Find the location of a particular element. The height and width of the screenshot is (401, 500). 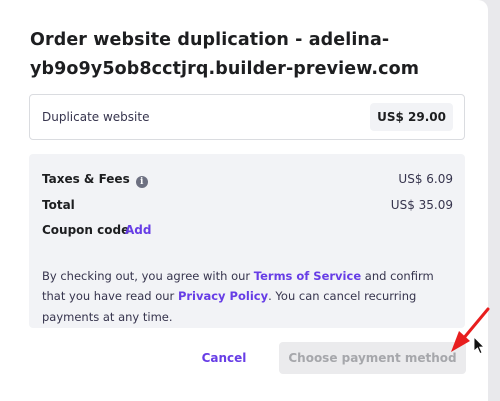

taxes-value: US$ 6.09 is located at coordinates (425, 179).